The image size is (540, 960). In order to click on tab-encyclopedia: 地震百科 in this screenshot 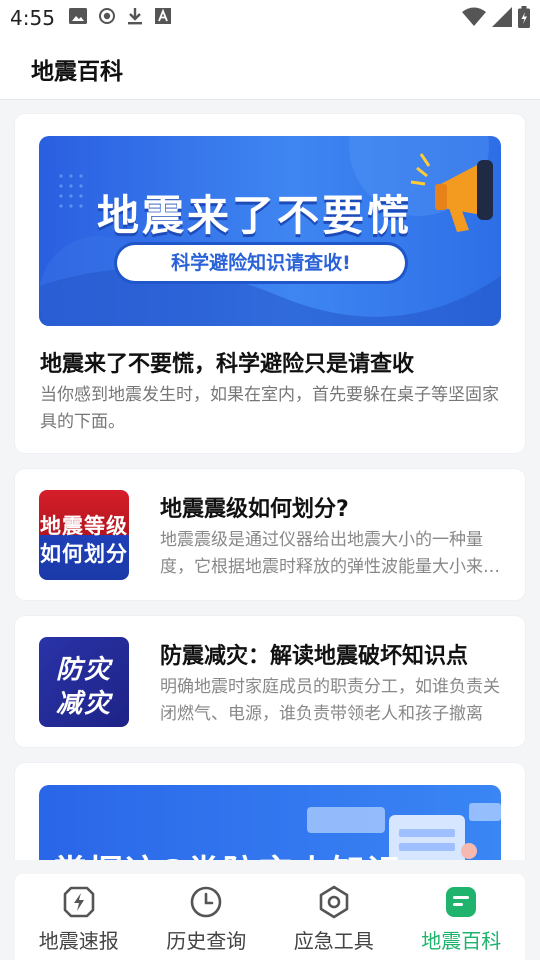, I will do `click(462, 917)`.